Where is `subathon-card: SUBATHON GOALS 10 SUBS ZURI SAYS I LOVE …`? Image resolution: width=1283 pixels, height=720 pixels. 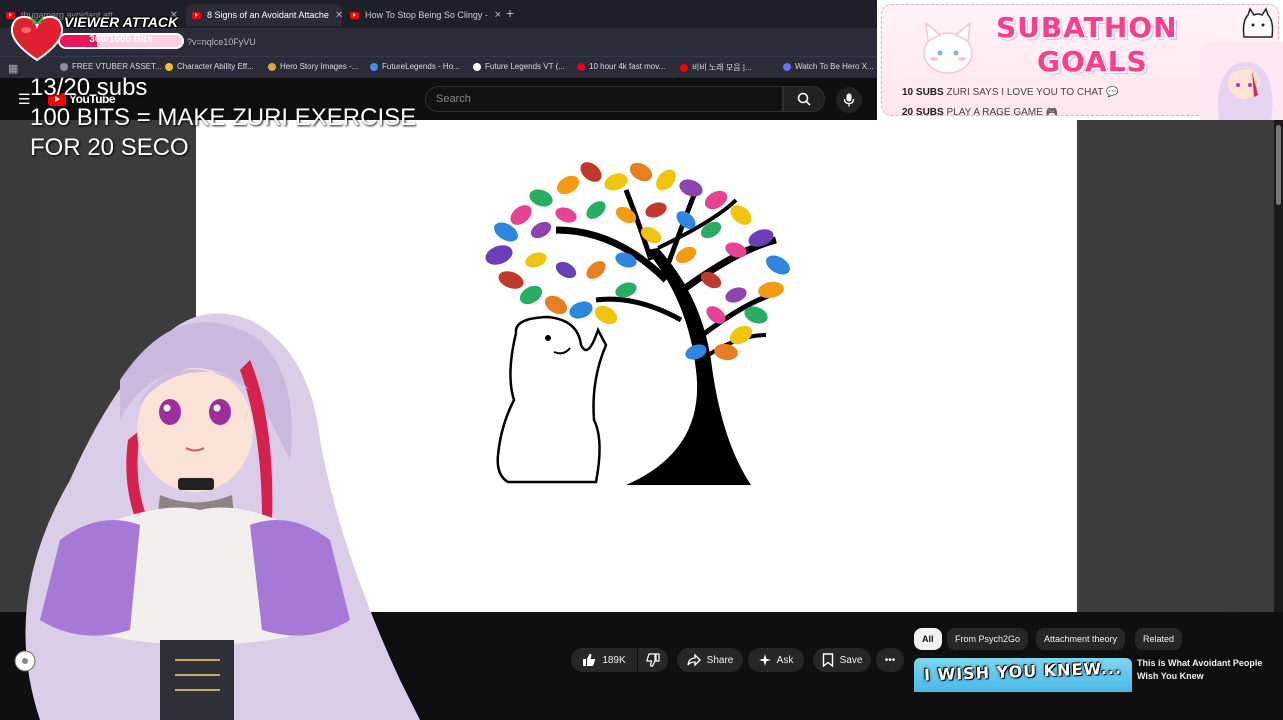 subathon-card: SUBATHON GOALS 10 SUBS ZURI SAYS I LOVE … is located at coordinates (1082, 62).